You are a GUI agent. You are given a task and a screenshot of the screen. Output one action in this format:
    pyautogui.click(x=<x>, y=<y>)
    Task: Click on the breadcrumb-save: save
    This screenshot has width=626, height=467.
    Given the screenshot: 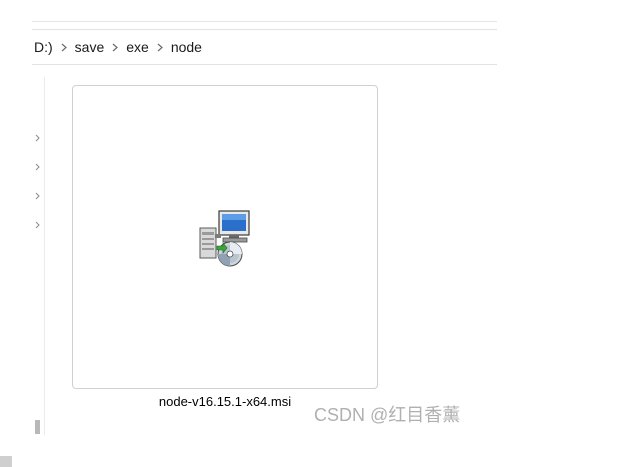 What is the action you would take?
    pyautogui.click(x=90, y=47)
    